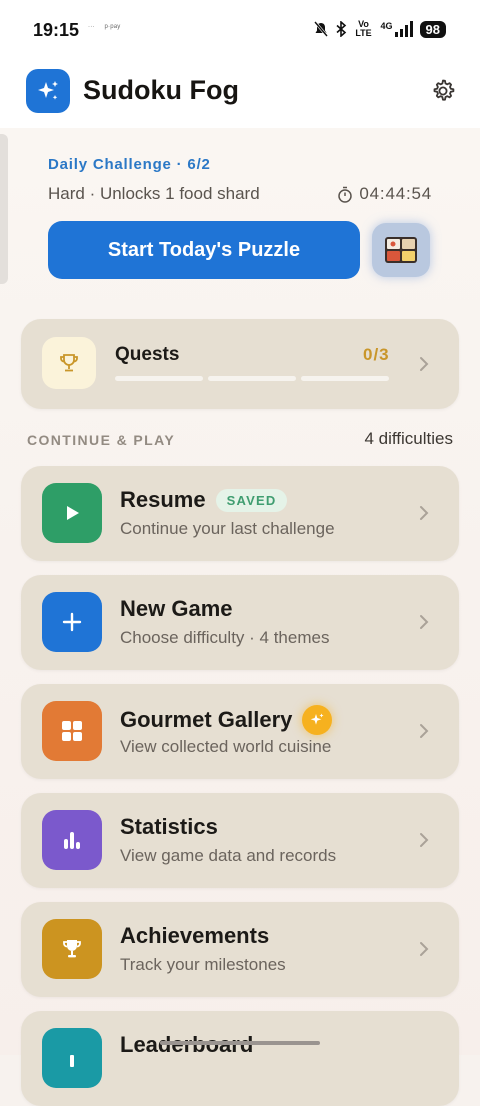  I want to click on signal-icon: 4G, so click(397, 29).